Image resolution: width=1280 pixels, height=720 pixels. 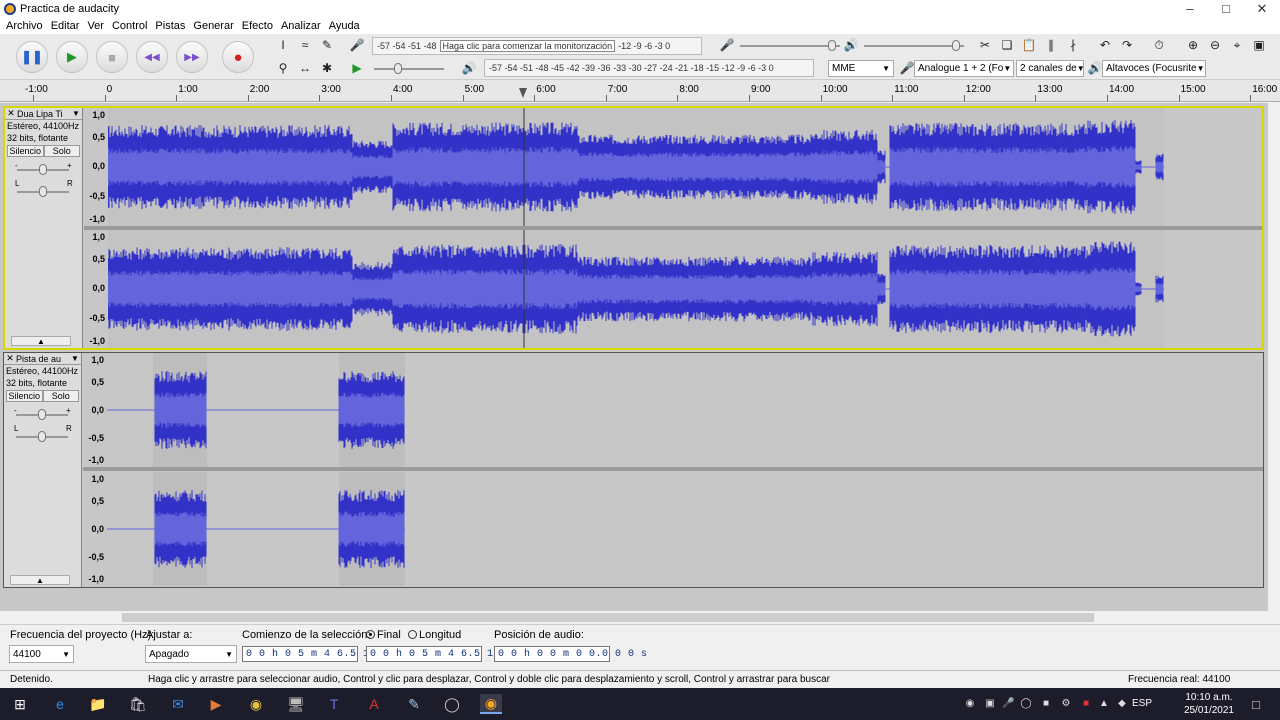 I want to click on menu-pistas: Pistas, so click(x=170, y=26).